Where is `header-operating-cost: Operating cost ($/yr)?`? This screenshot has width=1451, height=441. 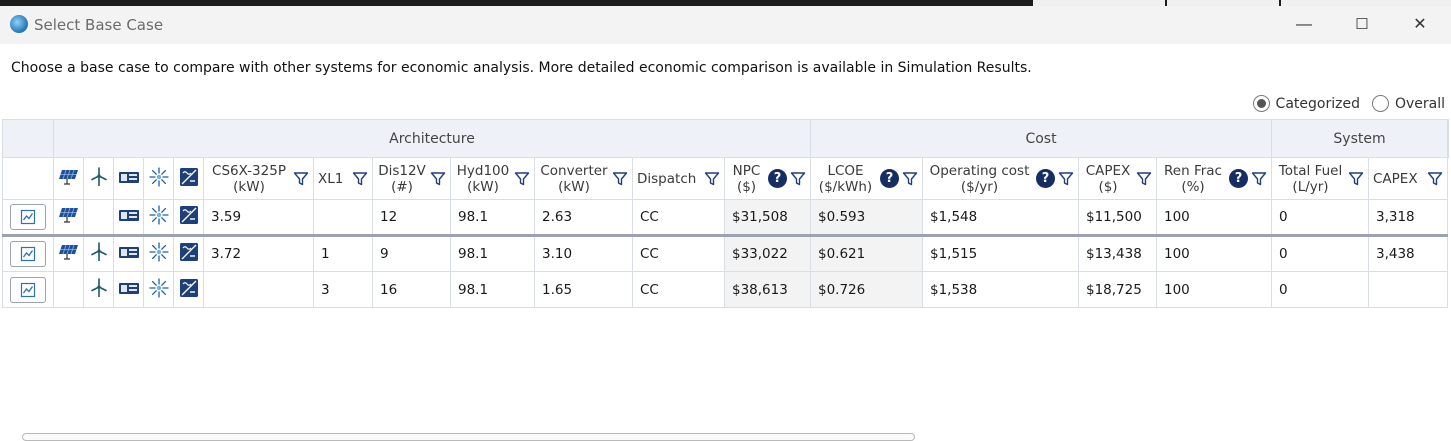 header-operating-cost: Operating cost ($/yr)? is located at coordinates (1000, 178).